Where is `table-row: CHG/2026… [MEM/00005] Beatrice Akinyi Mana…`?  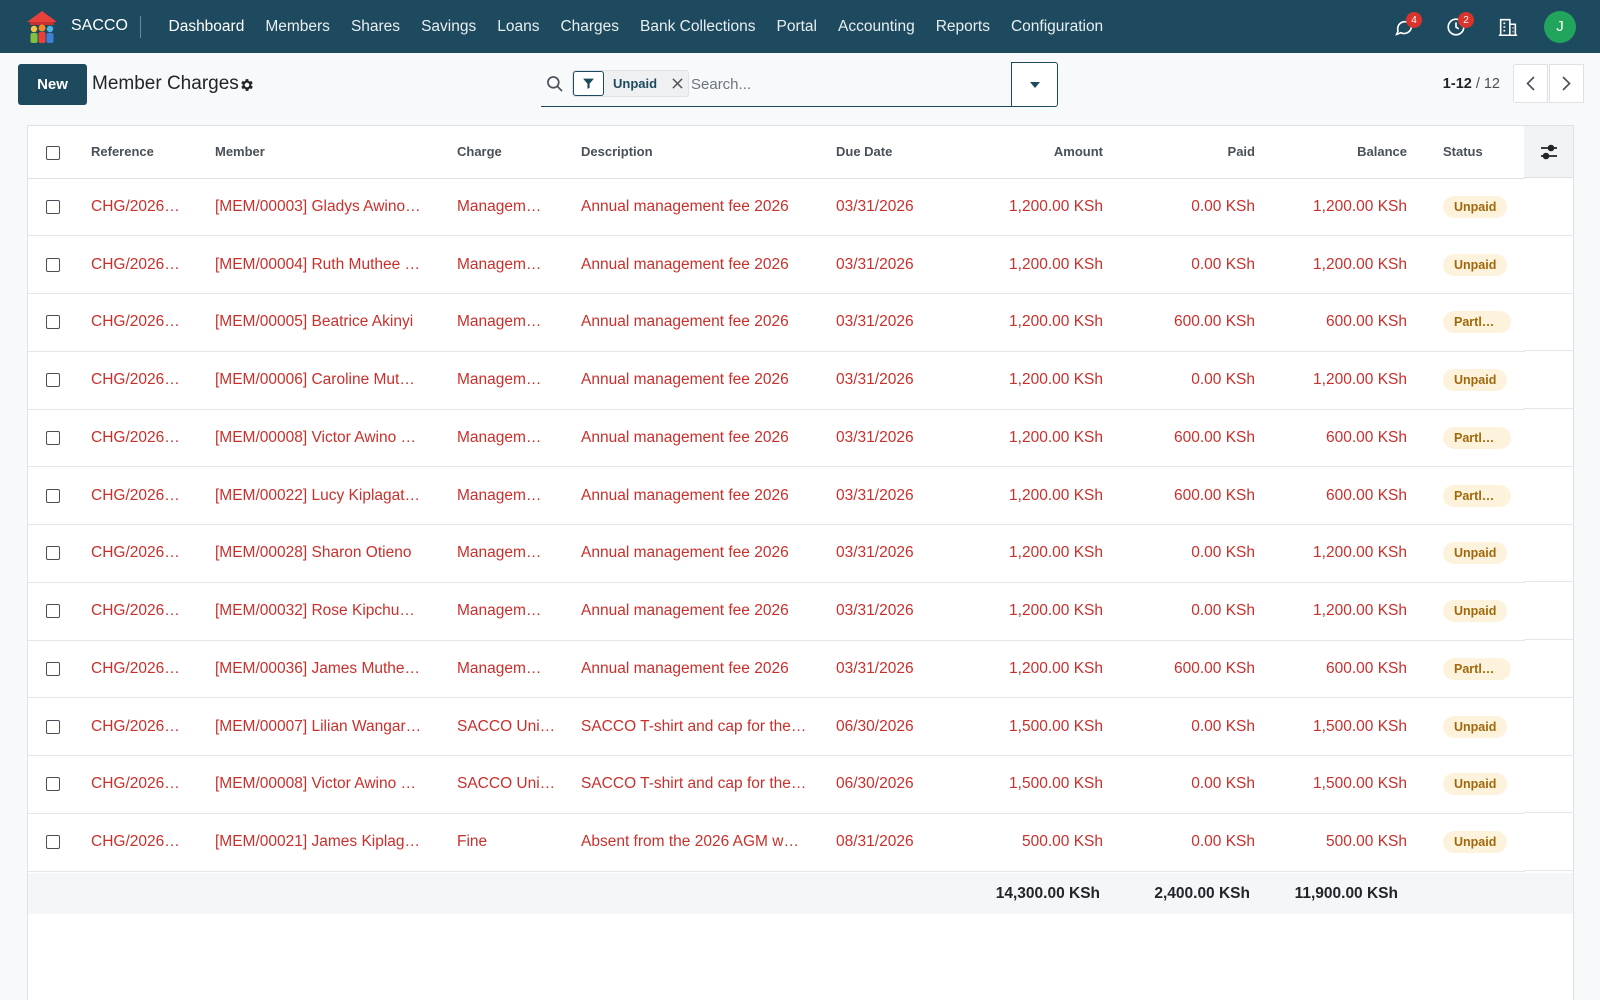 table-row: CHG/2026… [MEM/00005] Beatrice Akinyi Mana… is located at coordinates (776, 322).